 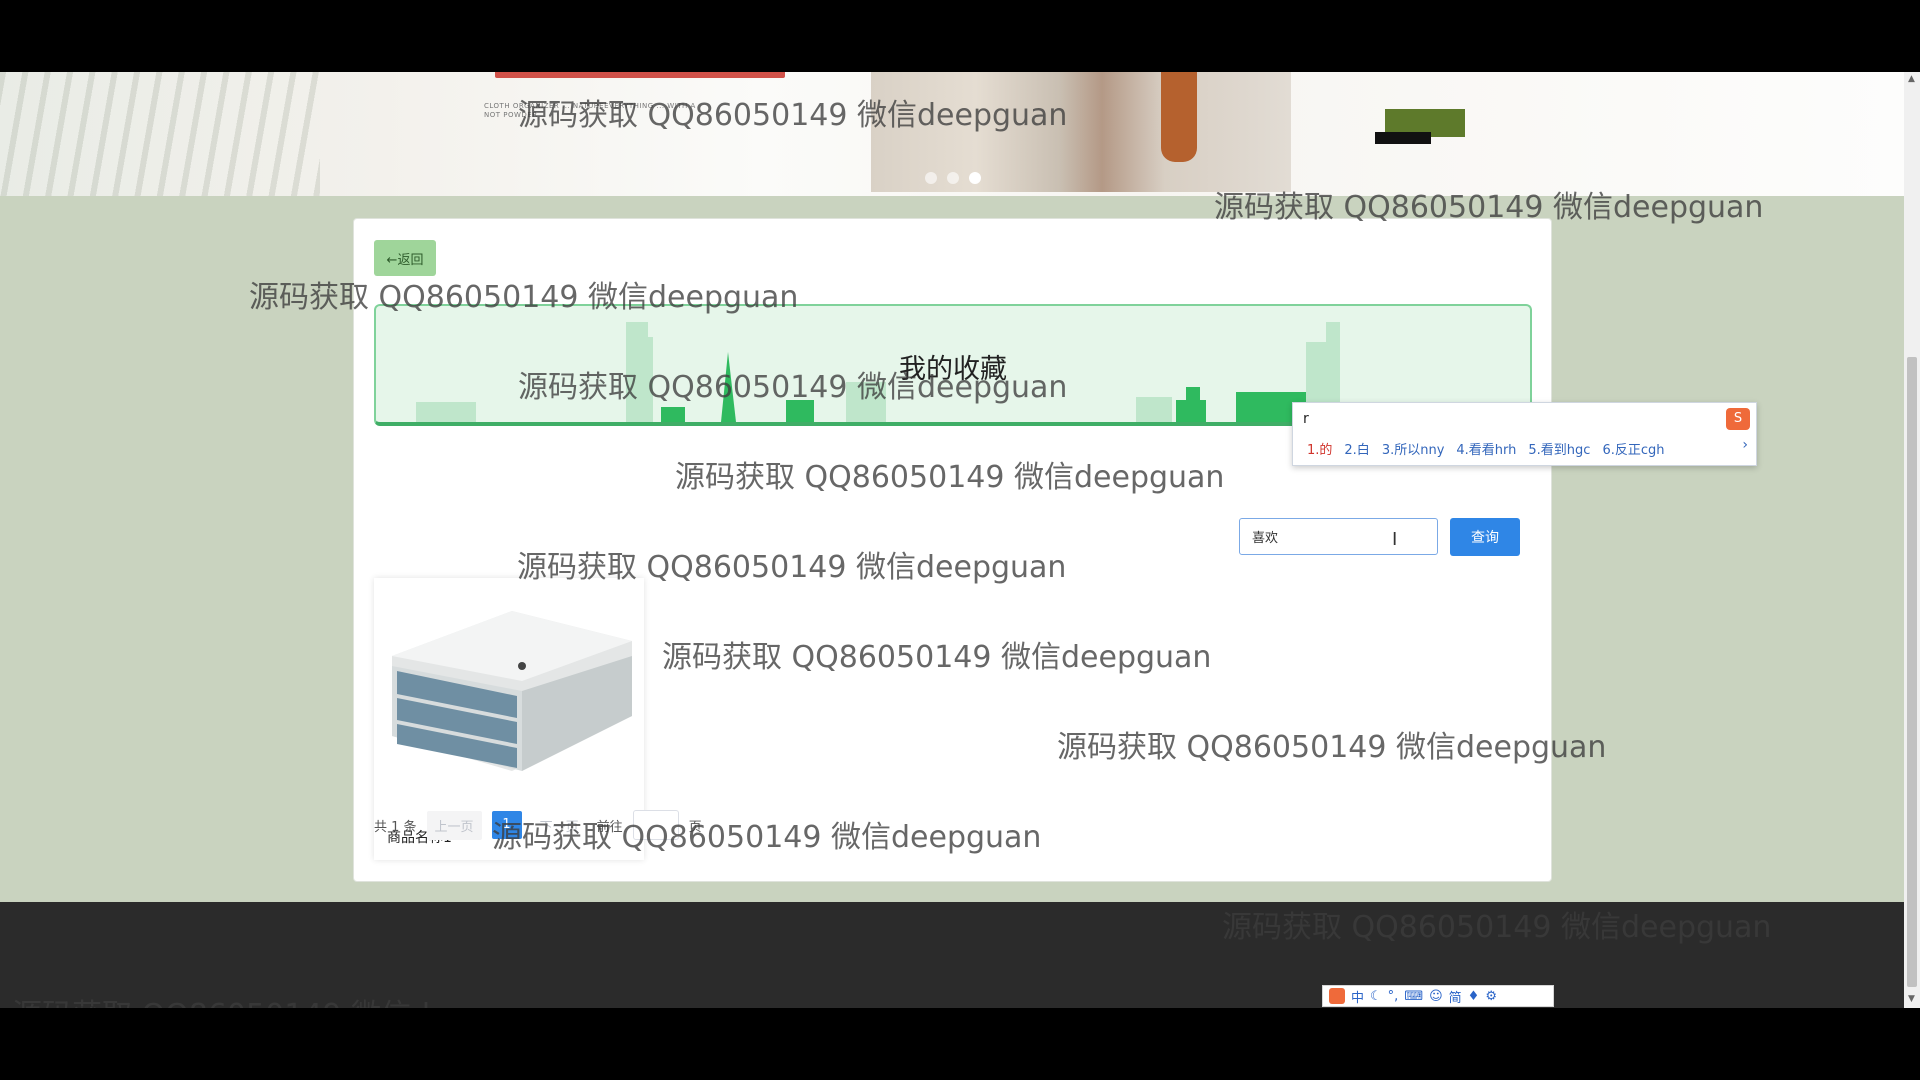 I want to click on next-page-button: 下一页, so click(x=559, y=825).